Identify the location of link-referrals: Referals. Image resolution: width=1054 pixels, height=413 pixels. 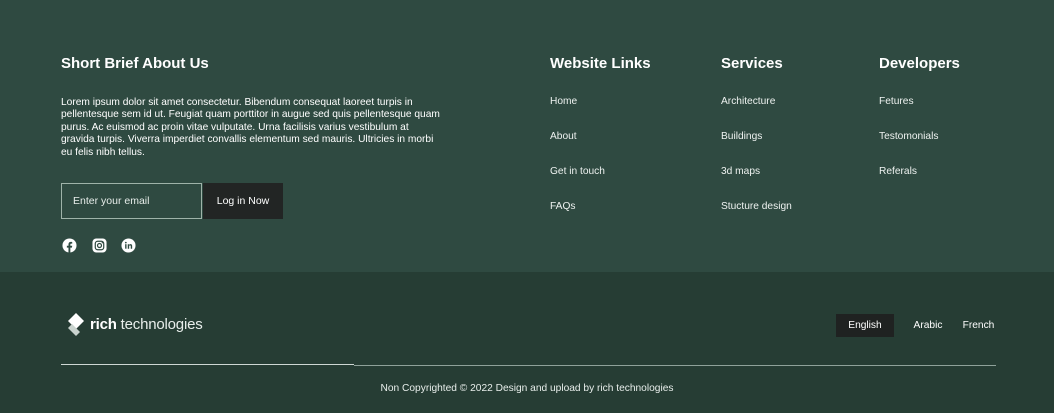
(898, 171).